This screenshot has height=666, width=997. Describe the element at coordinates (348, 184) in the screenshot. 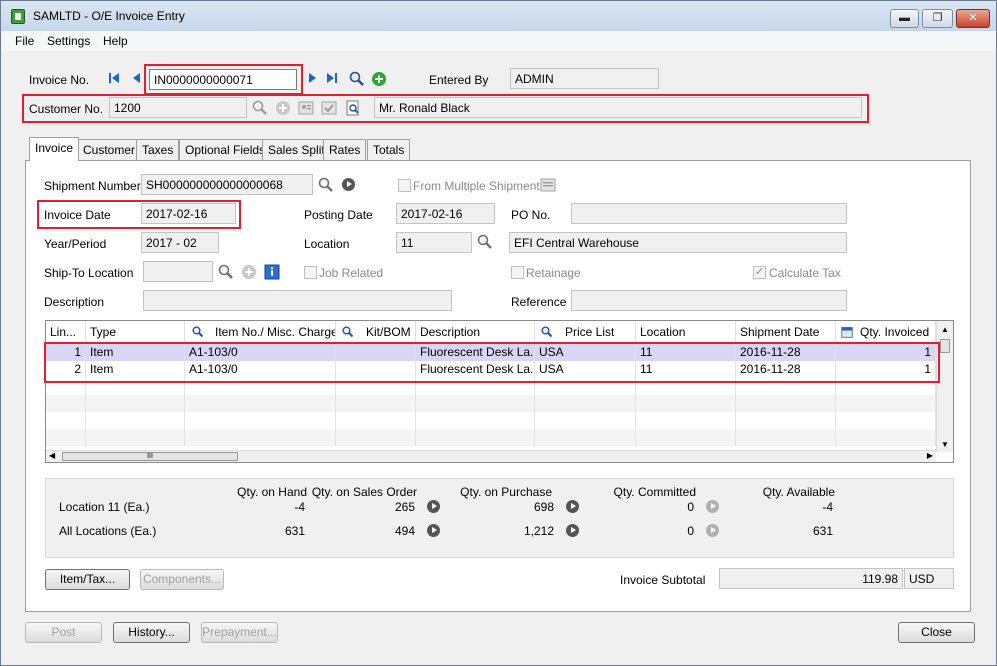

I see `shipment-drilldown-icon` at that location.